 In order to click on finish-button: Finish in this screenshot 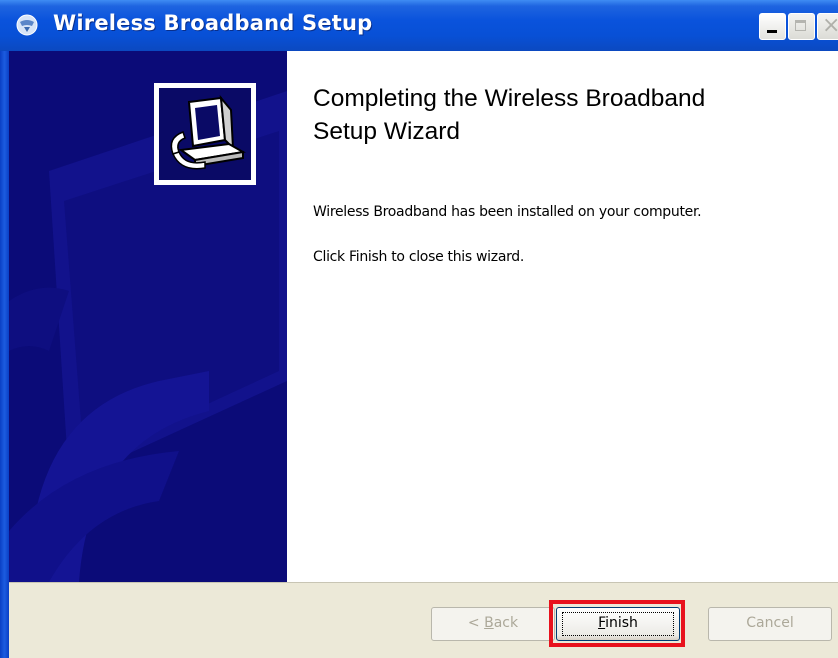, I will do `click(618, 624)`.